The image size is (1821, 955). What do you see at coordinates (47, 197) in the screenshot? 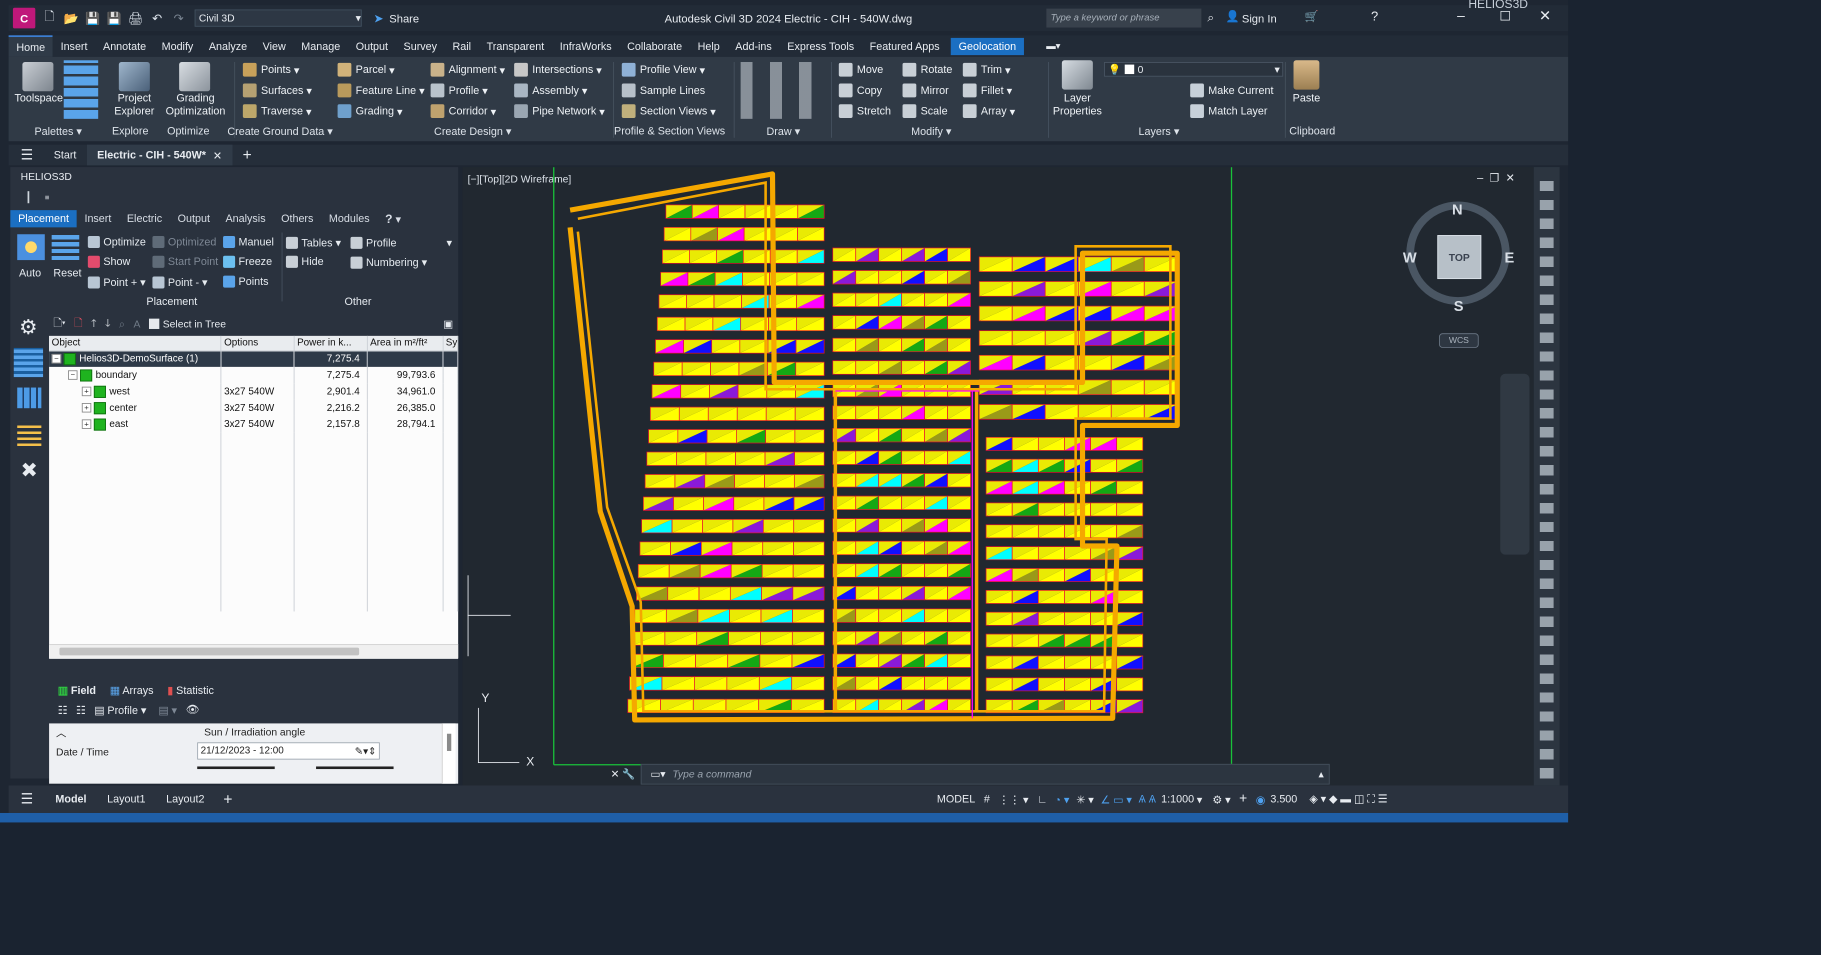
I see `palette-options-icon: ≡` at bounding box center [47, 197].